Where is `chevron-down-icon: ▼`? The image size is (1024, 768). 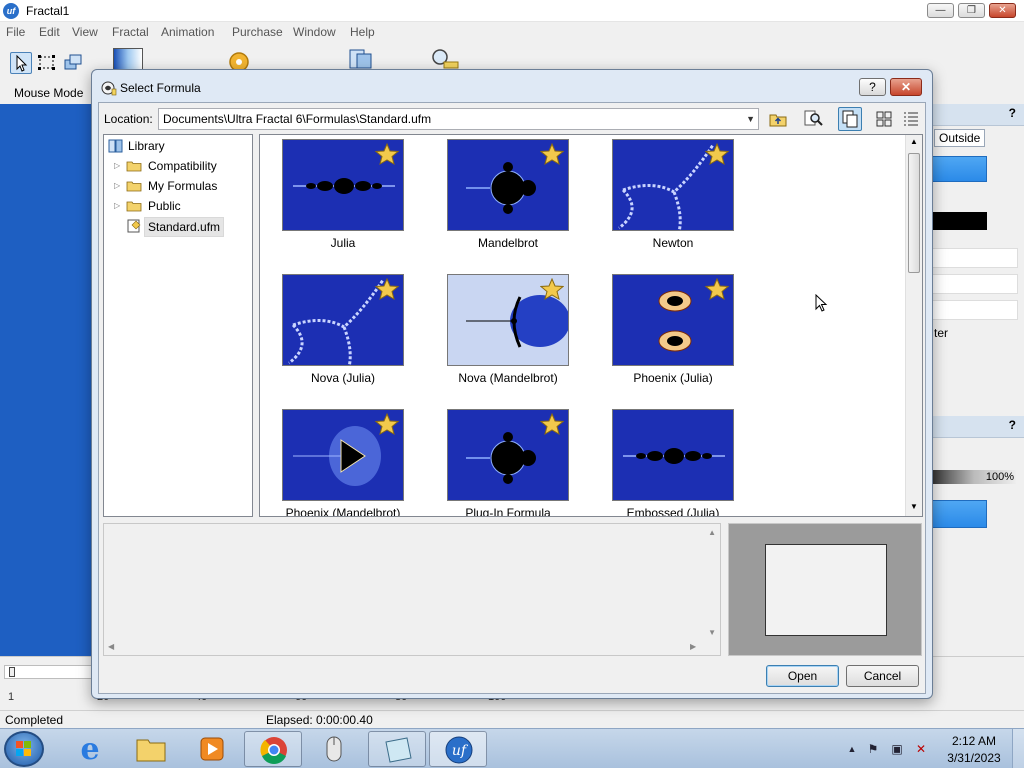
chevron-down-icon: ▼ is located at coordinates (750, 119).